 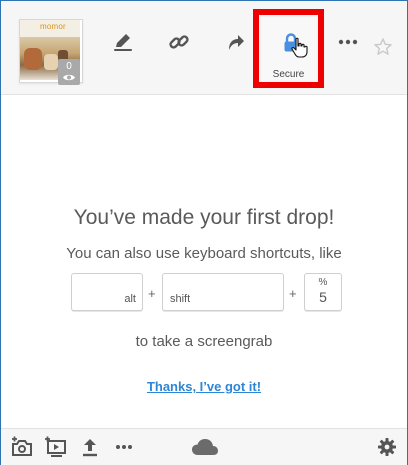 I want to click on secure-button: Secure, so click(x=288, y=48).